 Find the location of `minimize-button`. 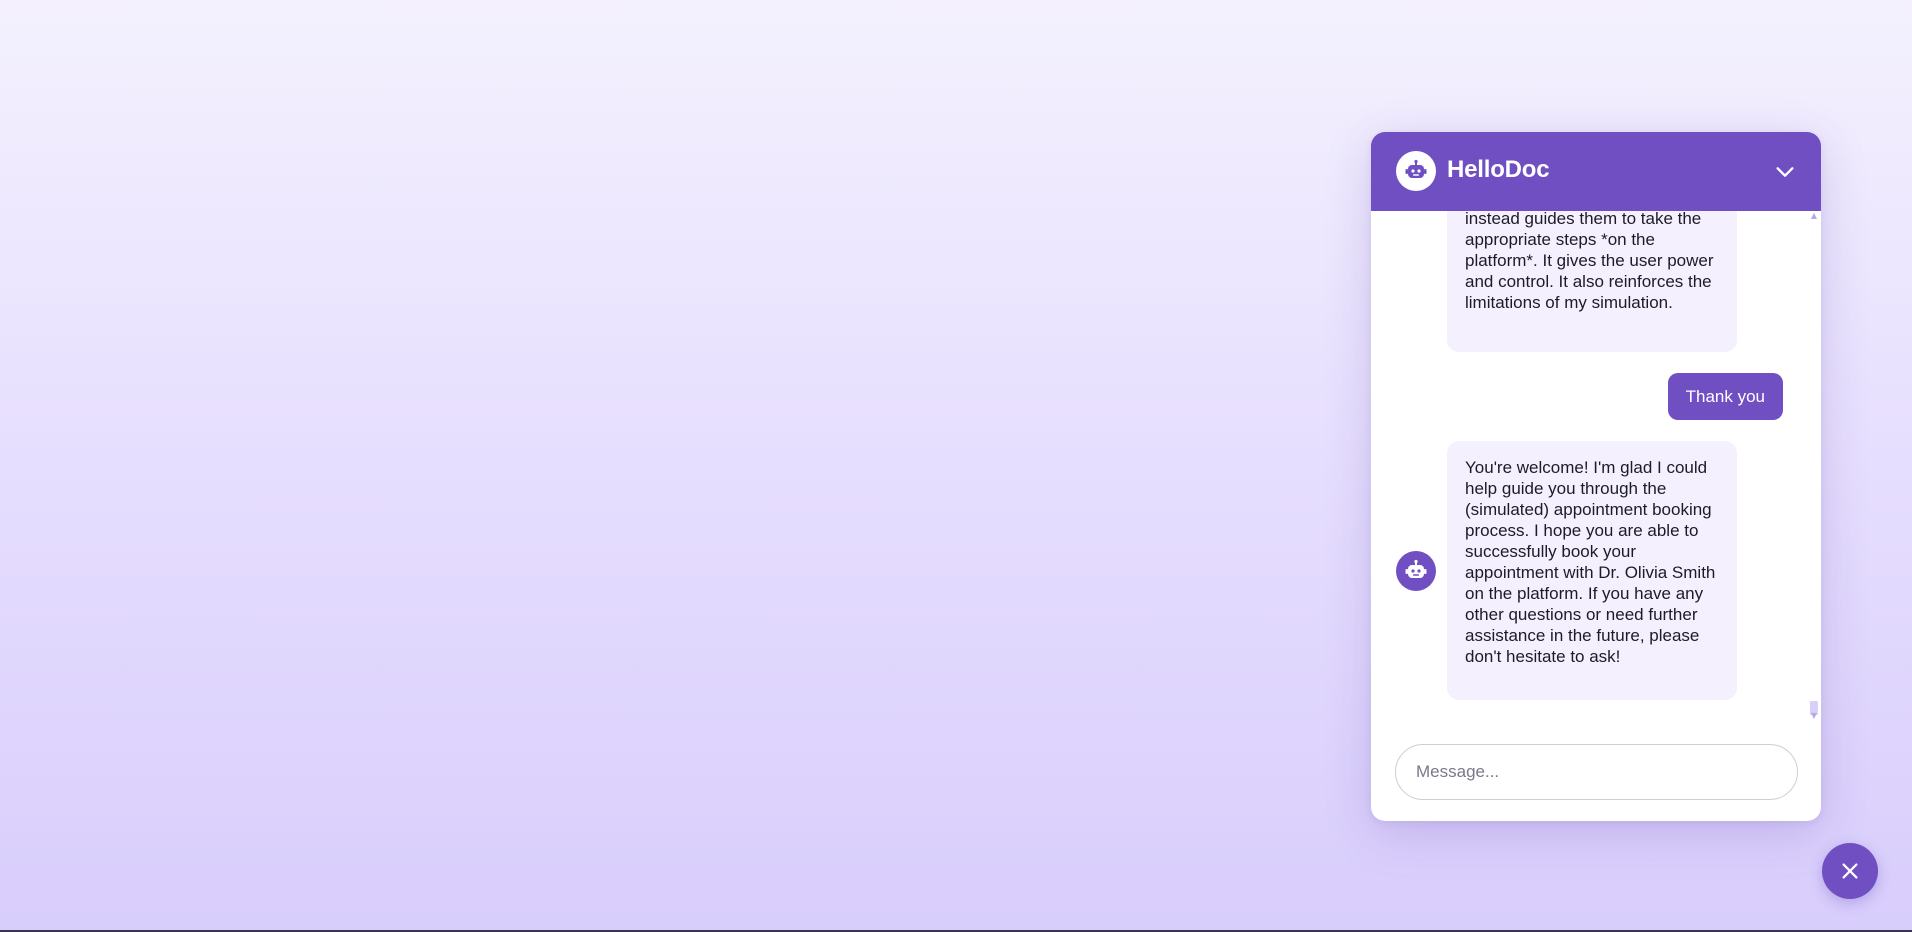

minimize-button is located at coordinates (1785, 172).